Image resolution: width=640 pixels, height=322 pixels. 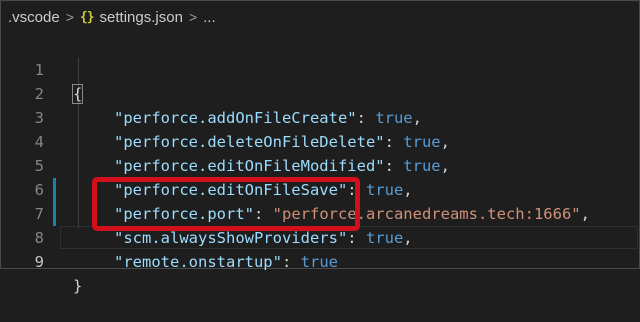 I want to click on breadcrumb-file: settings.json, so click(x=141, y=17).